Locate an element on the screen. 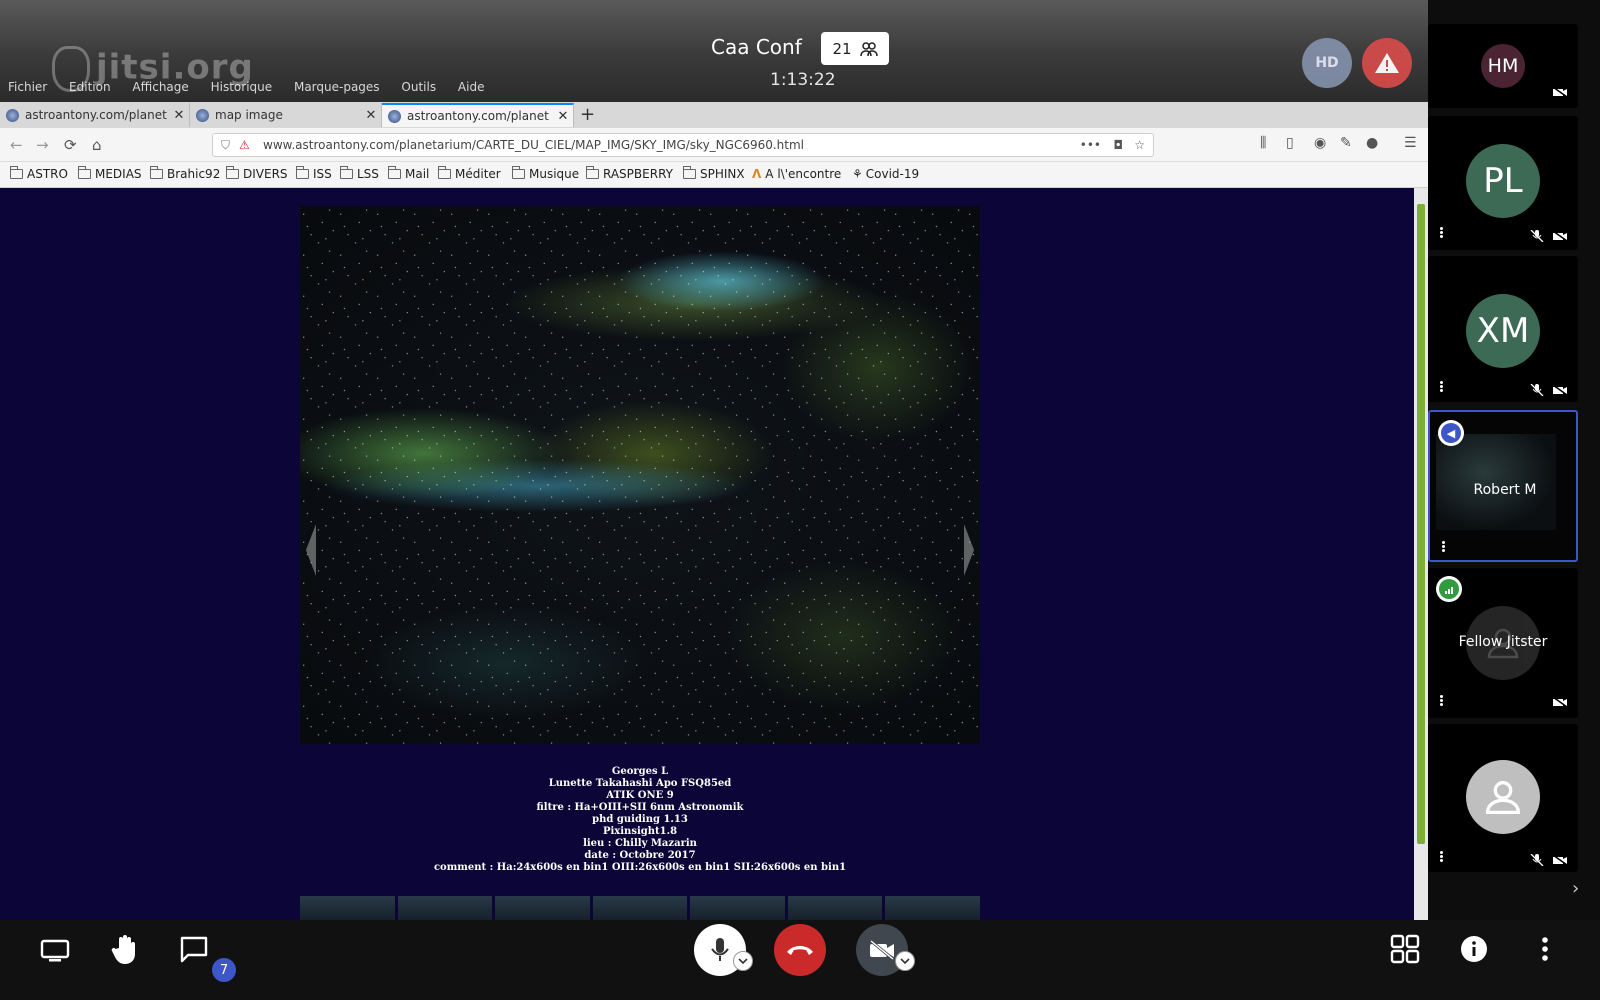 The height and width of the screenshot is (1000, 1600). more-options-button is located at coordinates (1545, 949).